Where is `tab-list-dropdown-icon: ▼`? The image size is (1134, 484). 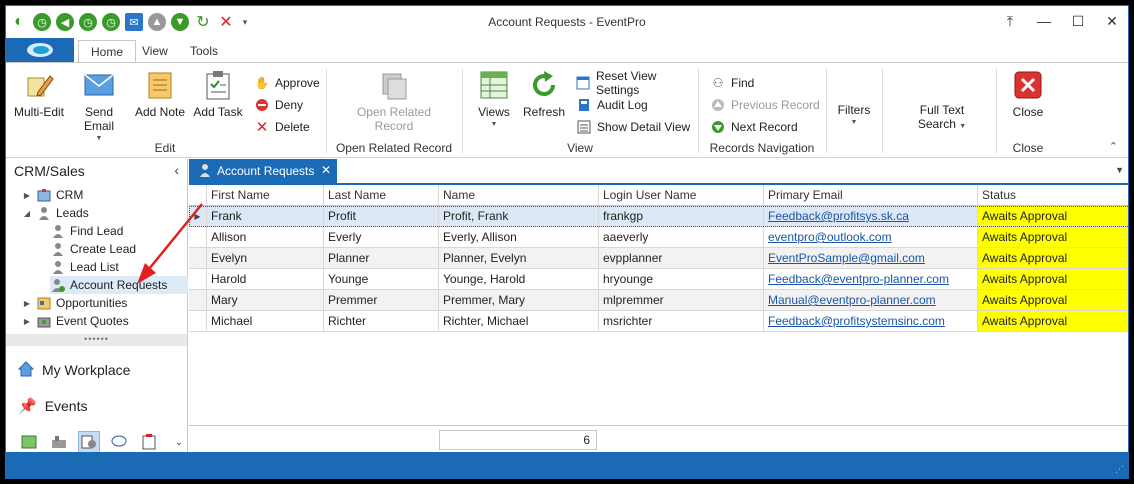 tab-list-dropdown-icon: ▼ is located at coordinates (1119, 170).